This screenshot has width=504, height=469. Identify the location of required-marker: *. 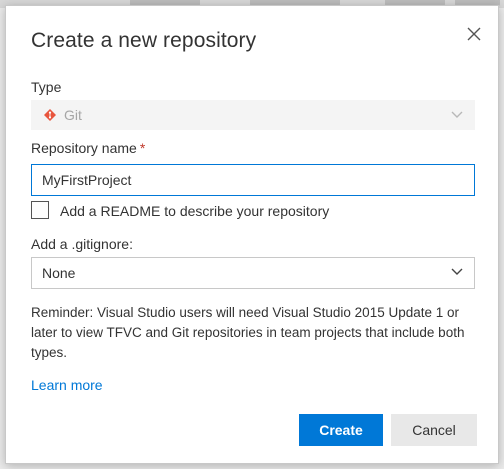
(142, 148).